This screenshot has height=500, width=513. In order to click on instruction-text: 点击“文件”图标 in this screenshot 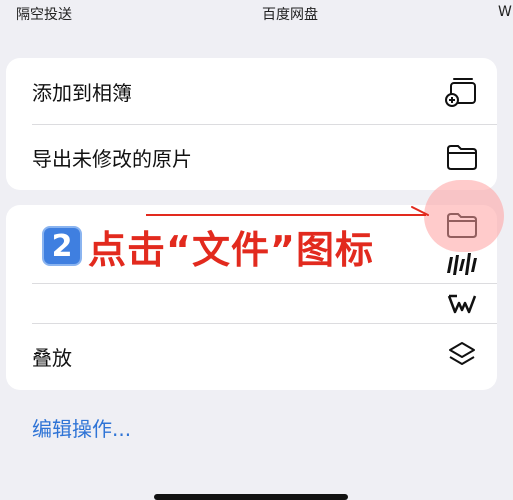, I will do `click(231, 249)`.